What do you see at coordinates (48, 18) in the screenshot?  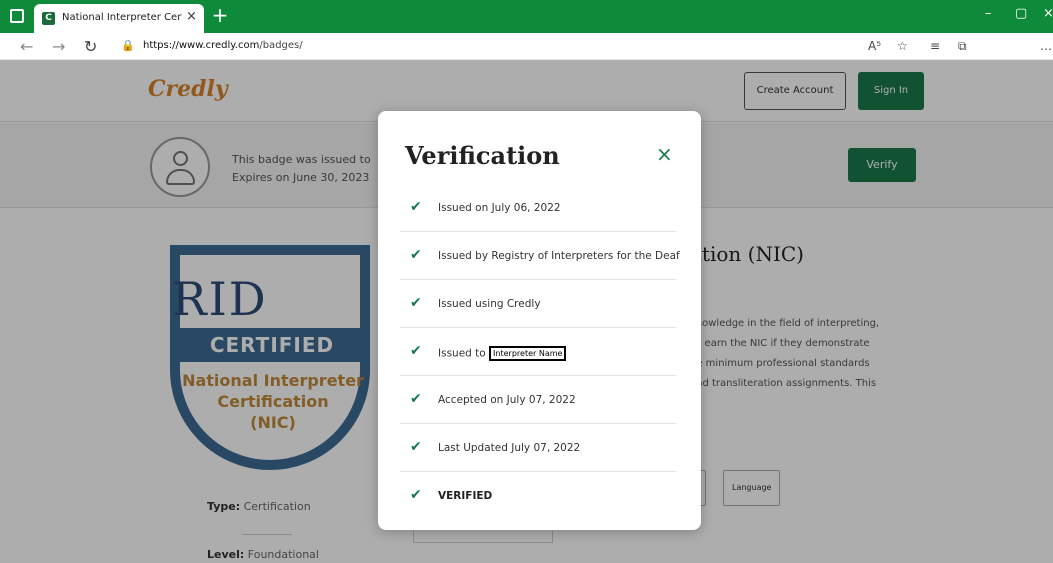 I see `credly-favicon-icon: C` at bounding box center [48, 18].